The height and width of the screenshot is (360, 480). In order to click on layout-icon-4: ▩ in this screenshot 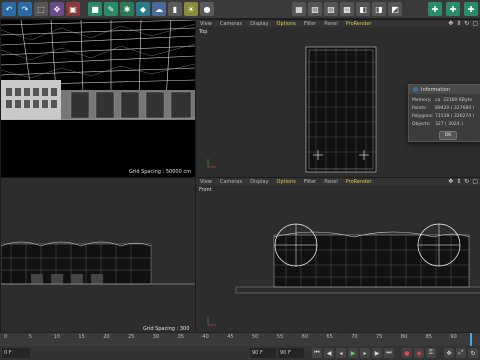, I will do `click(347, 9)`.